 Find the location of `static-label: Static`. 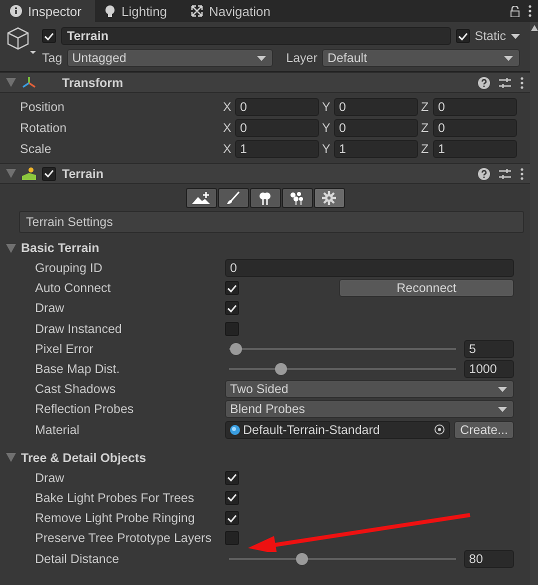

static-label: Static is located at coordinates (490, 36).